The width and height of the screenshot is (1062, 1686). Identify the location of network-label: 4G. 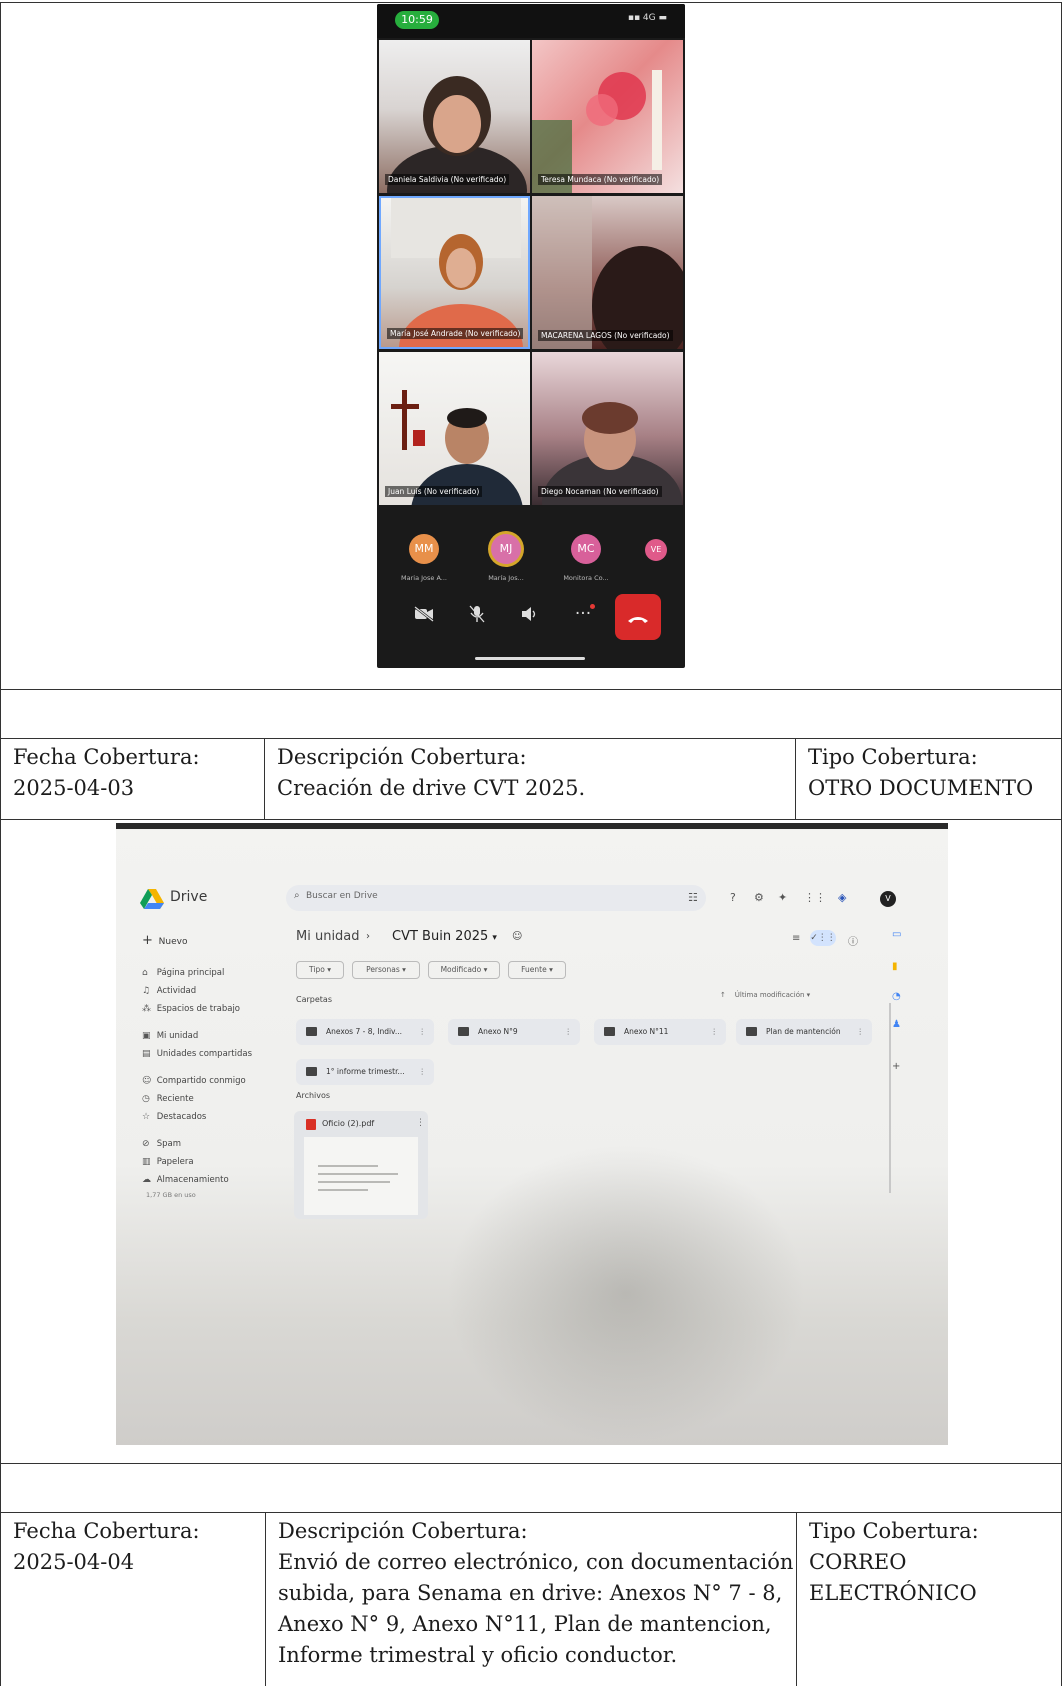
(649, 18).